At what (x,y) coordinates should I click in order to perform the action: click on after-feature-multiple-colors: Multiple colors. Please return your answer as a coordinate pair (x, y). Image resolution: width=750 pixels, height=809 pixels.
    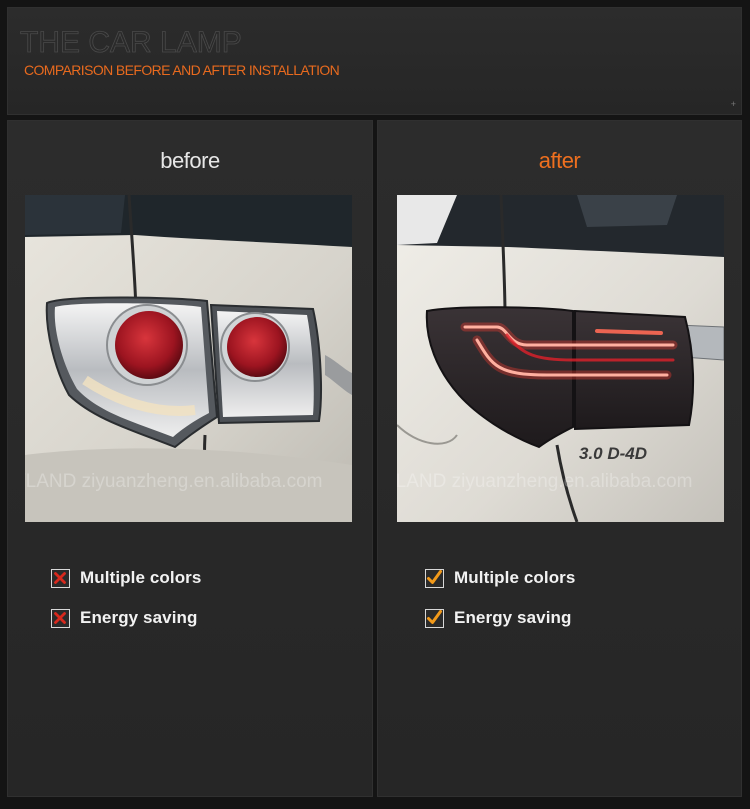
    Looking at the image, I should click on (500, 578).